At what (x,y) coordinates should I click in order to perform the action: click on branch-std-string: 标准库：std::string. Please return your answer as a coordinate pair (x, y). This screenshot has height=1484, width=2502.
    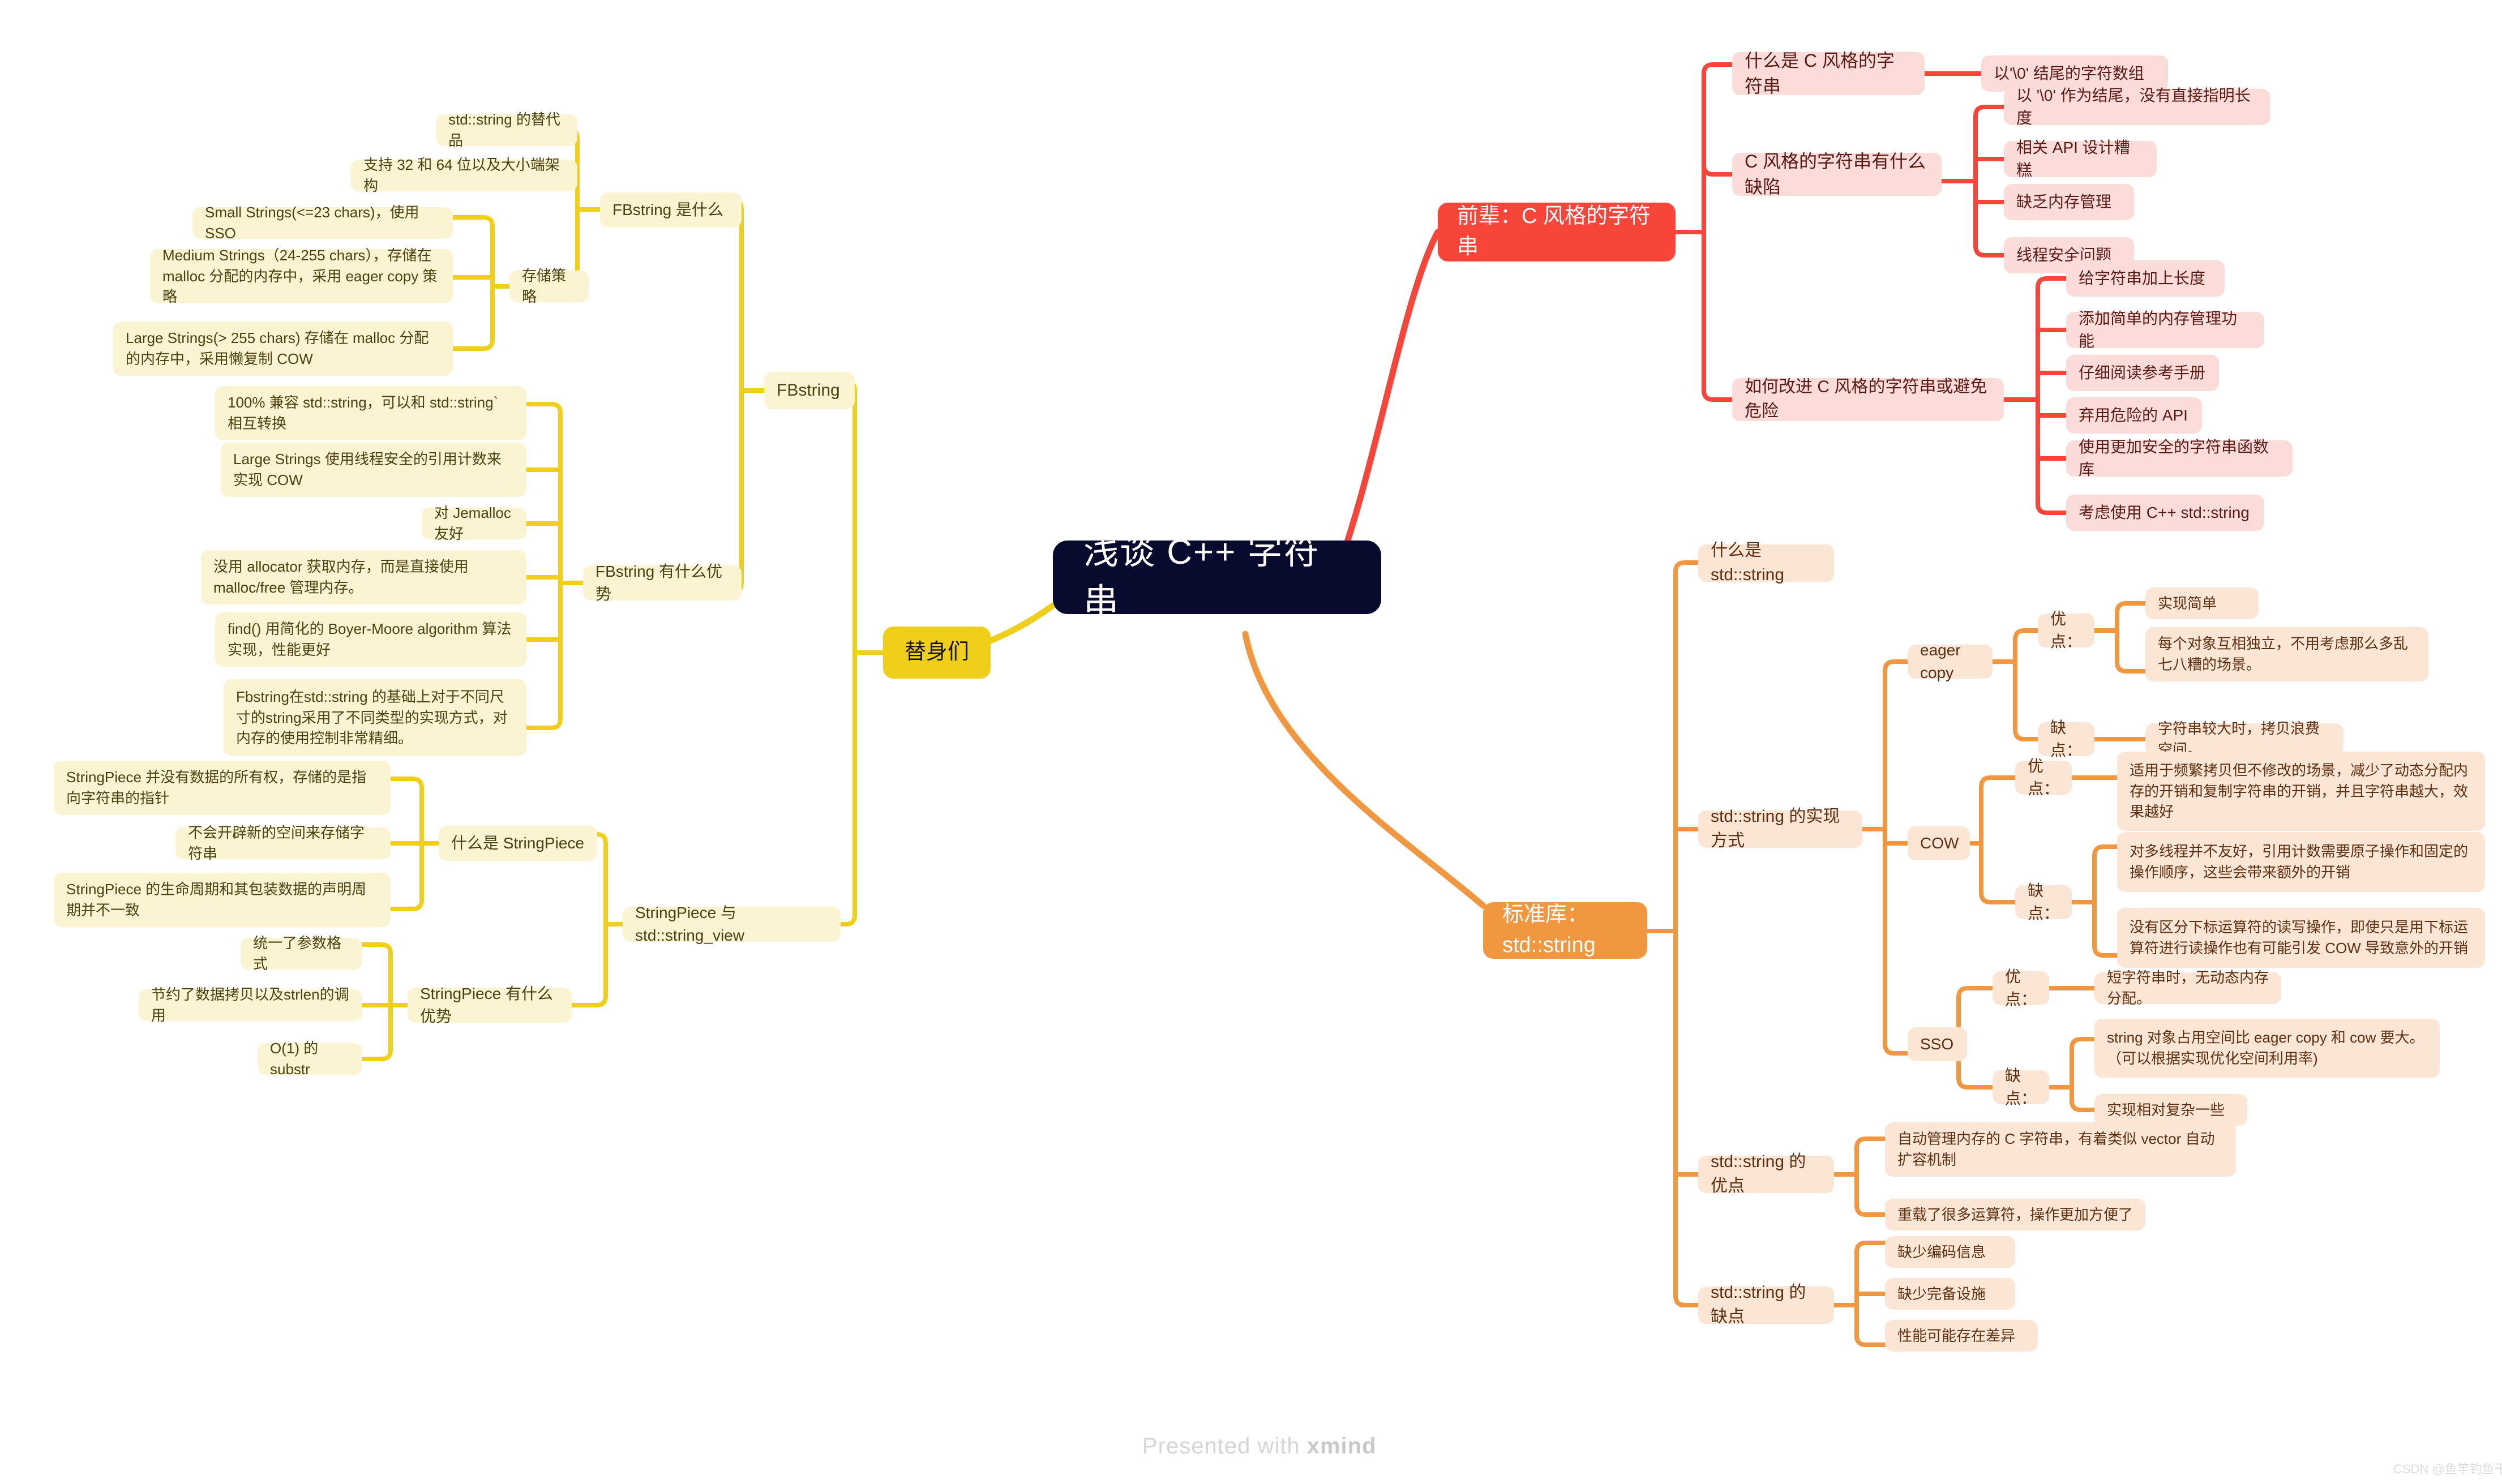
    Looking at the image, I should click on (1565, 930).